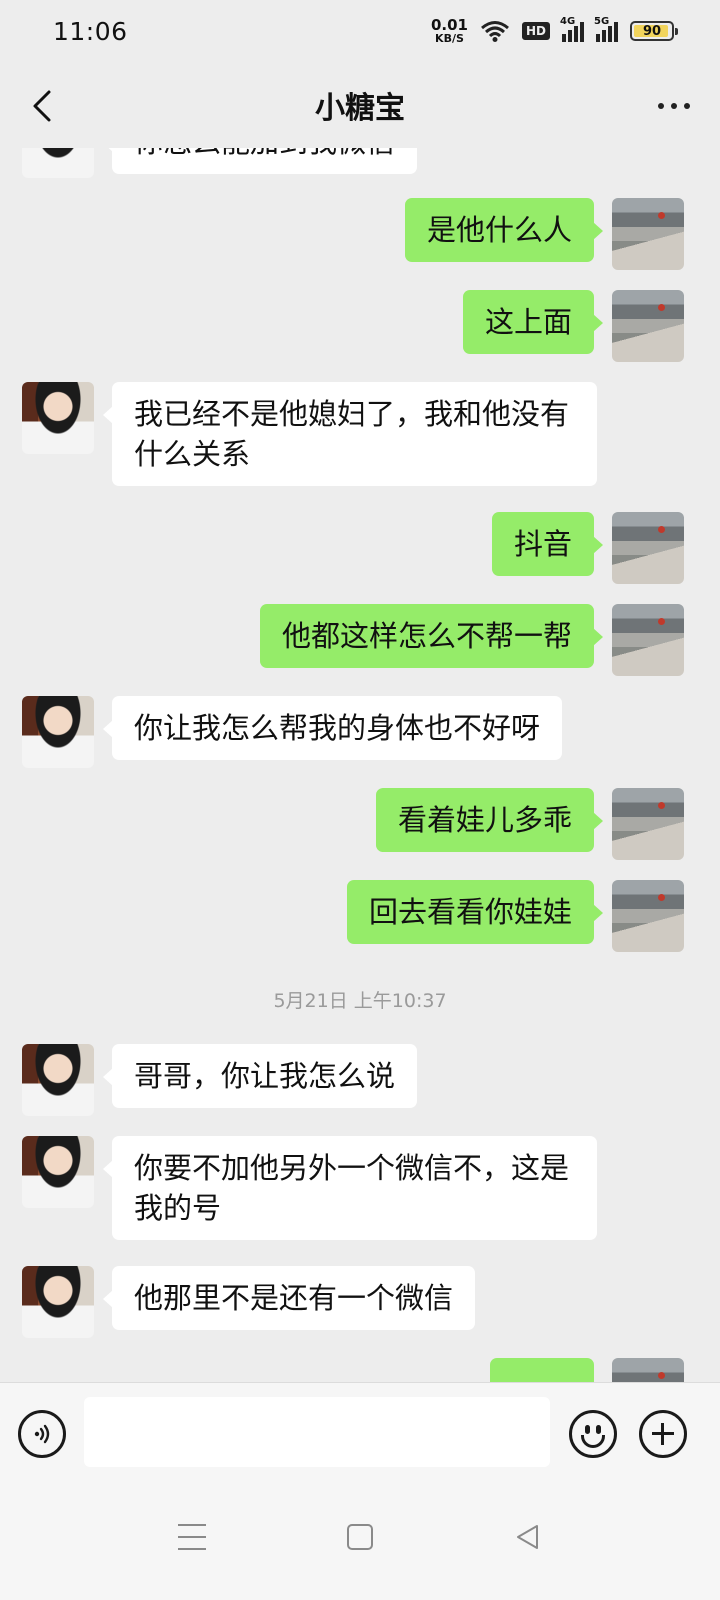 This screenshot has width=720, height=1600. I want to click on message-bubble-received: 哥哥，你让我怎么说, so click(260, 1076).